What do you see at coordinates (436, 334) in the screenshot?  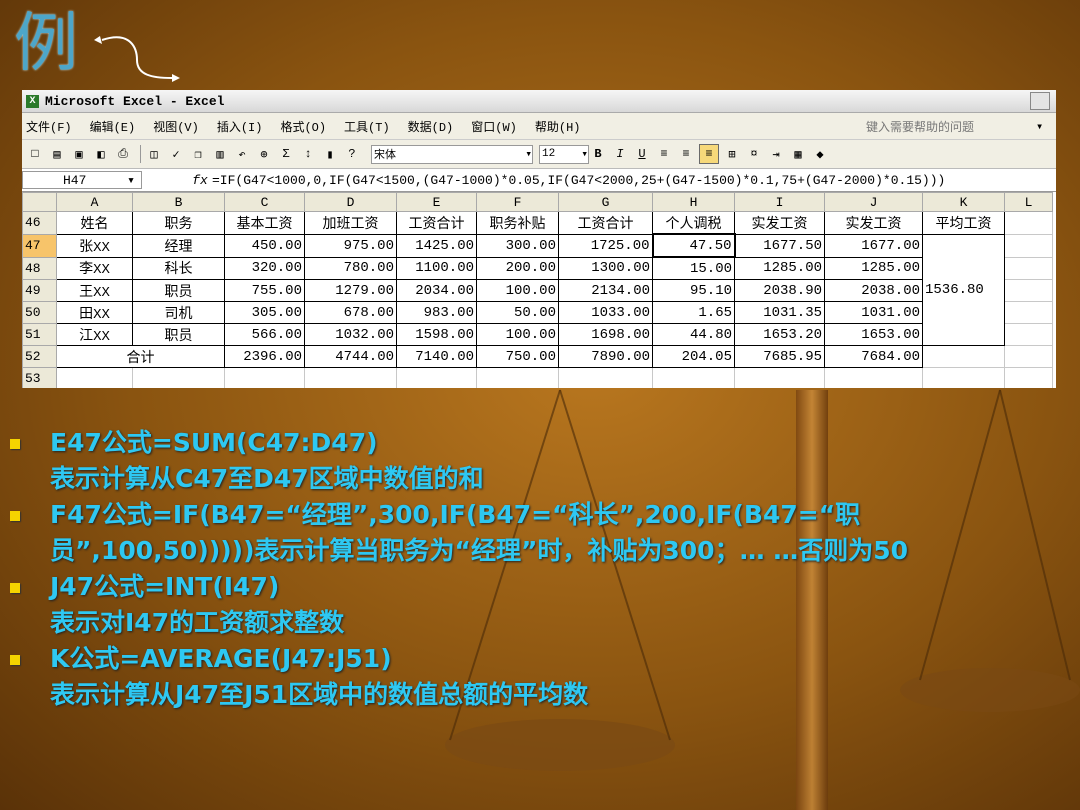 I see `cell: 1598.00` at bounding box center [436, 334].